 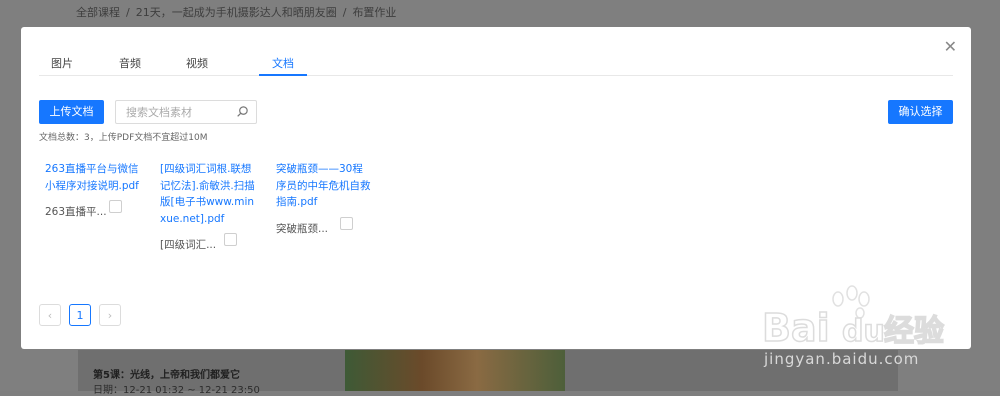 I want to click on document-stats: 文档总数：3，上传PDF文档不宜超过10M, so click(x=123, y=138).